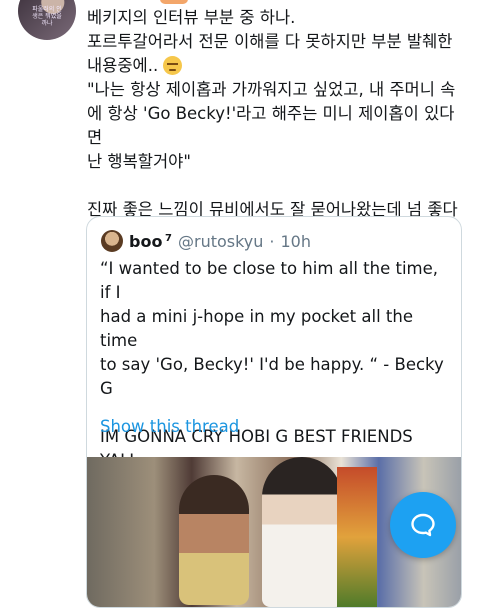  Describe the element at coordinates (150, 241) in the screenshot. I see `quoted-author-name: boo 7` at that location.